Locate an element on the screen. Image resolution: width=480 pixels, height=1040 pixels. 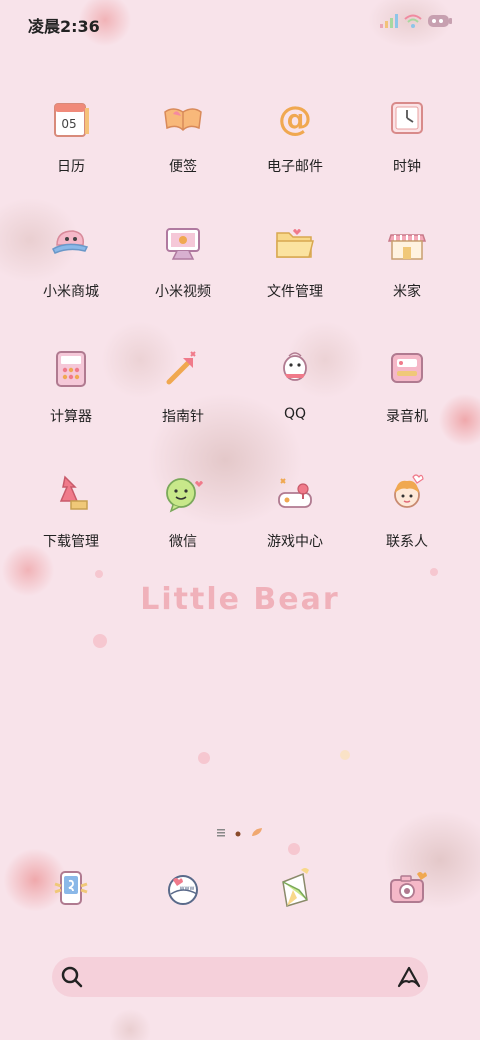
app-clock: 时钟 is located at coordinates (407, 152).